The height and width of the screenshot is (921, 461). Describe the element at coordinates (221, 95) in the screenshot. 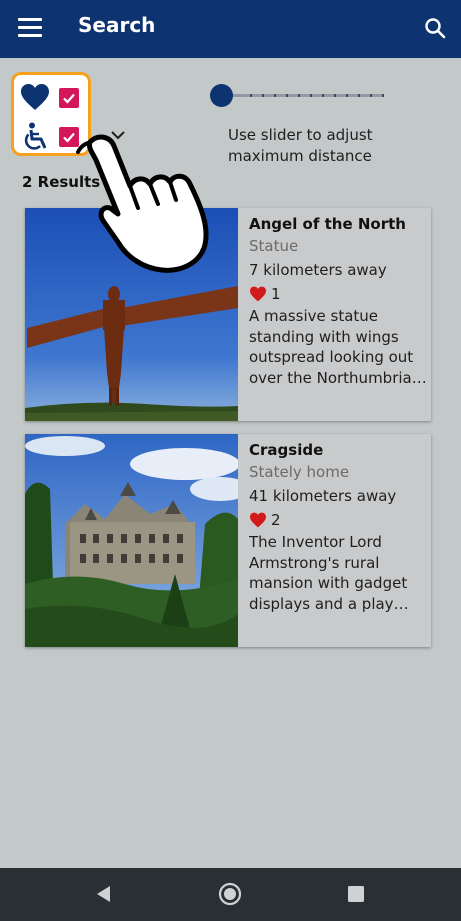

I see `slider-thumb` at that location.